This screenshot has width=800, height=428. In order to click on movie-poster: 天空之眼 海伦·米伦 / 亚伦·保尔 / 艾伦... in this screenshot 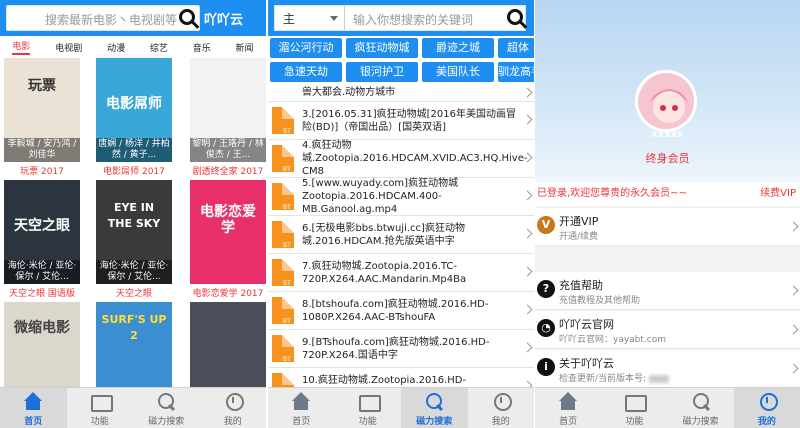, I will do `click(42, 232)`.